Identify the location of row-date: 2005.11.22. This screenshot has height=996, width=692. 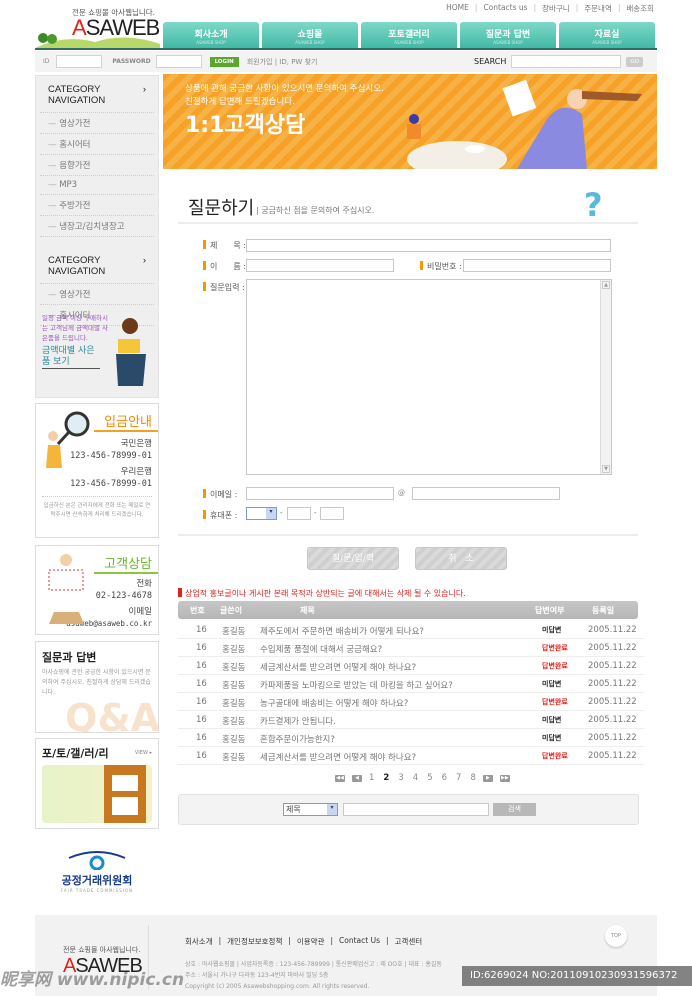
(612, 702).